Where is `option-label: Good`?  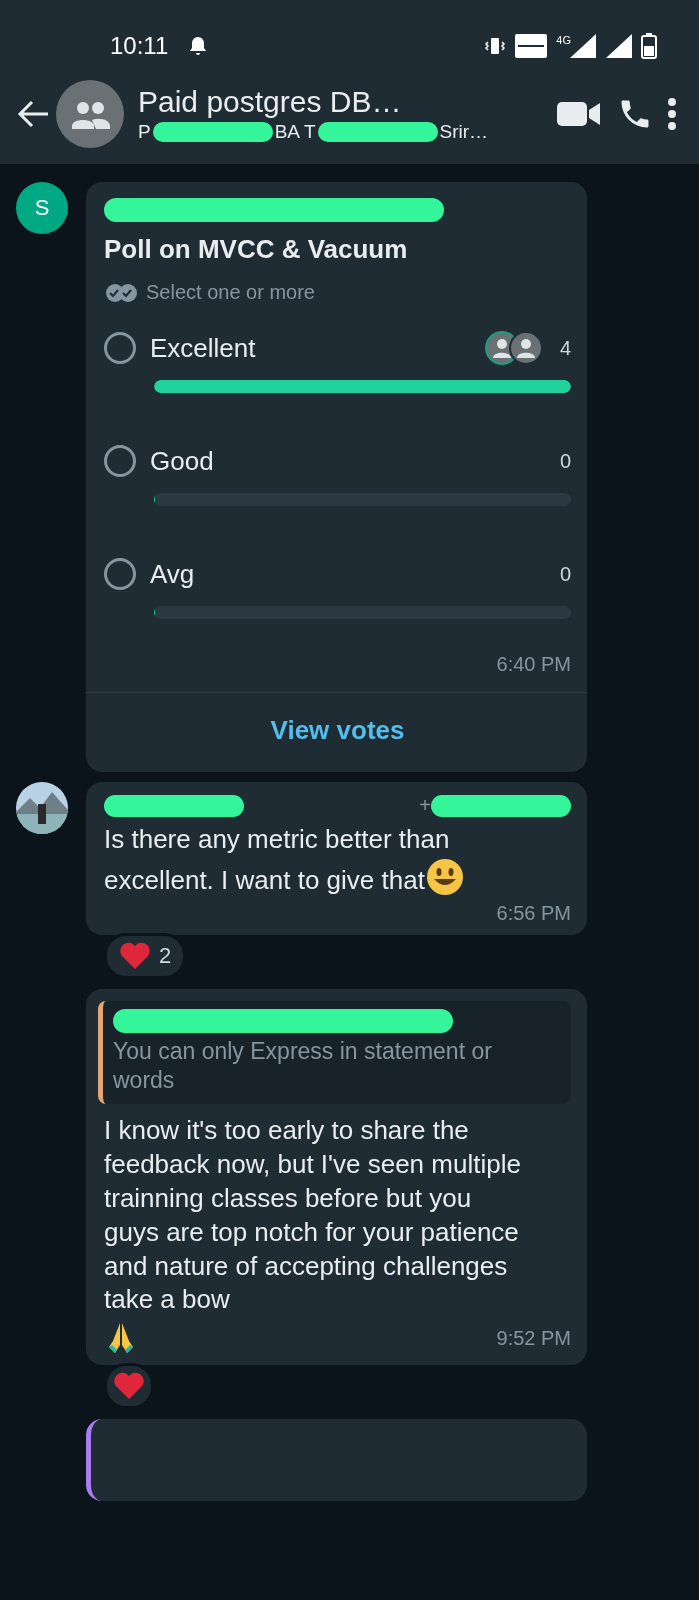 option-label: Good is located at coordinates (182, 461).